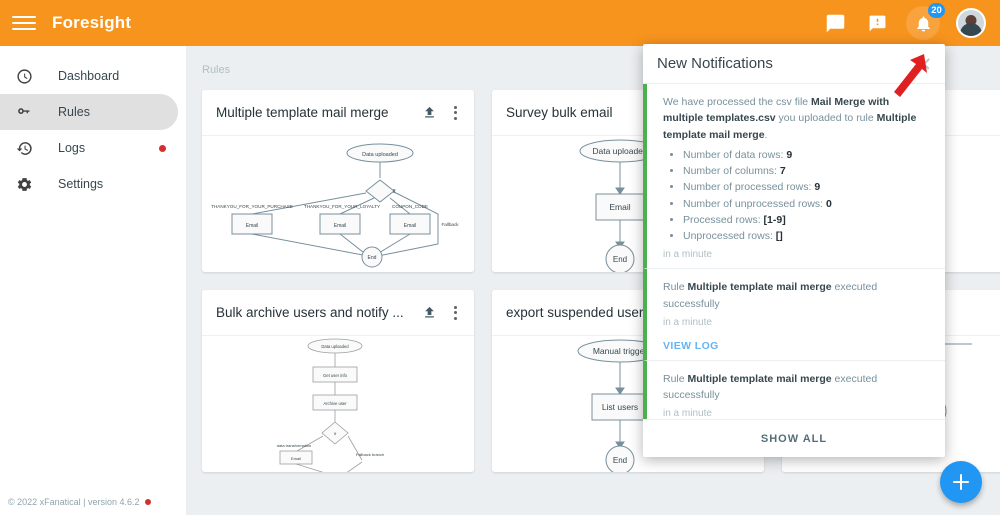 This screenshot has width=1000, height=515. Describe the element at coordinates (500, 23) in the screenshot. I see `top-app-bar: Foresight 20` at that location.